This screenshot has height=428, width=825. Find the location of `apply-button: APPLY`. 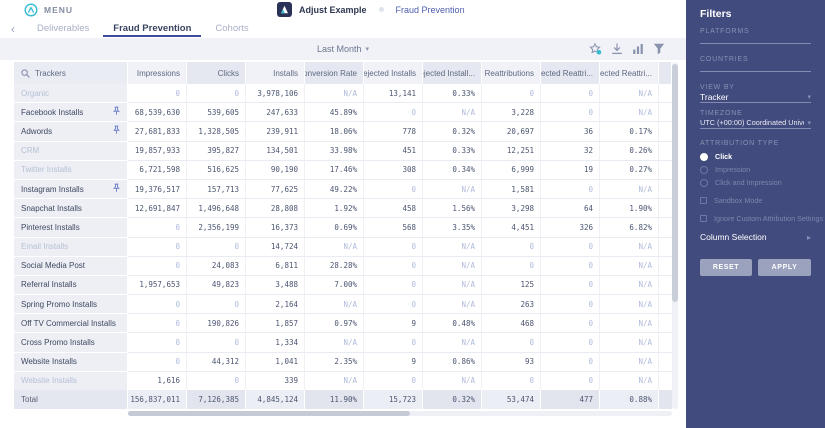

apply-button: APPLY is located at coordinates (784, 267).